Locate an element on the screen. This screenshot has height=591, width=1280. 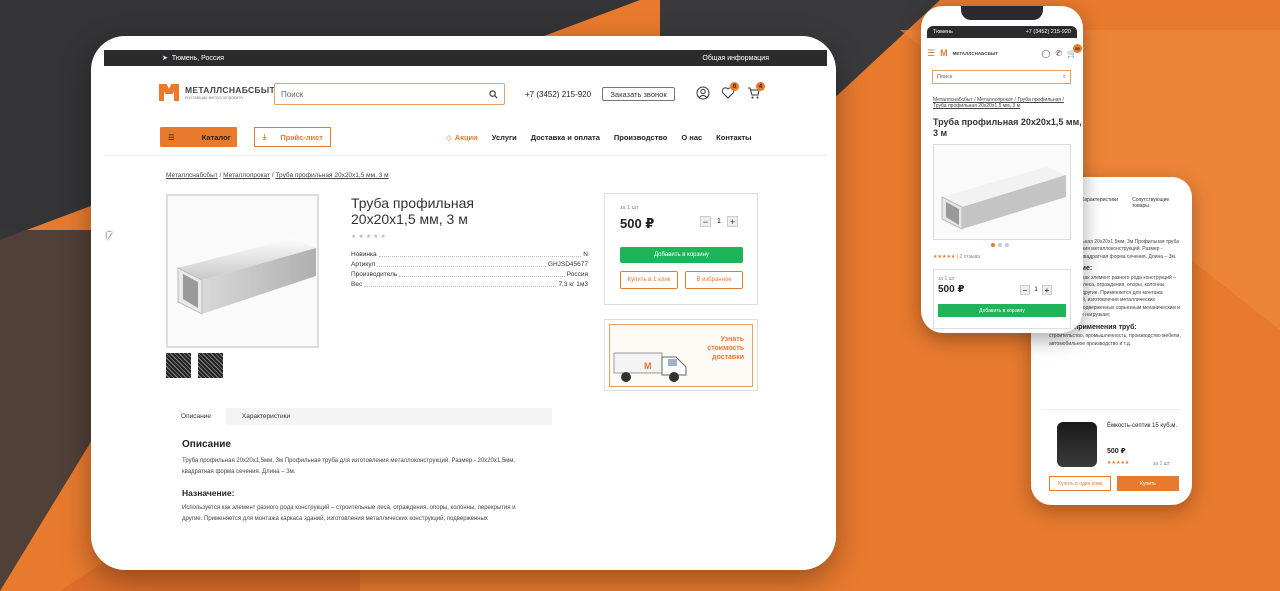
cart-badge: 4 is located at coordinates (760, 86).